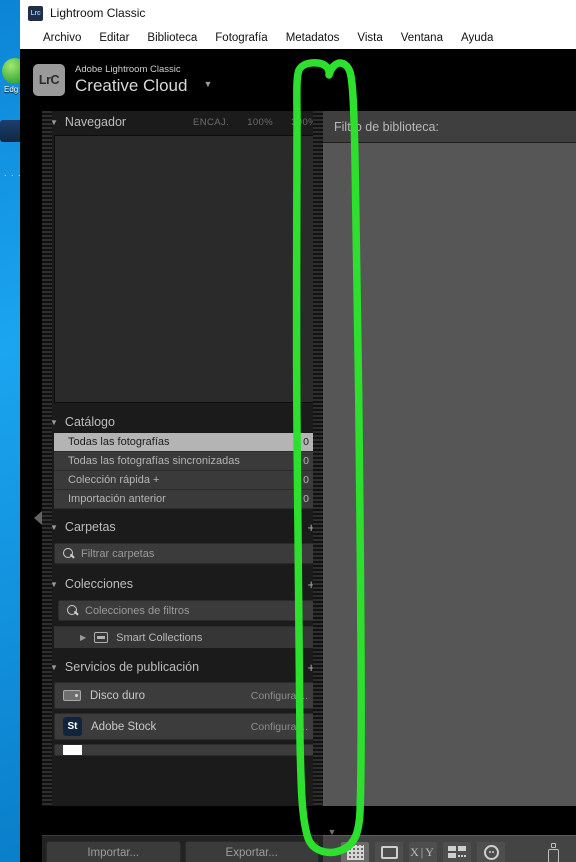 This screenshot has width=576, height=862. What do you see at coordinates (35, 13) in the screenshot?
I see `lightroom-app-icon: Lrc` at bounding box center [35, 13].